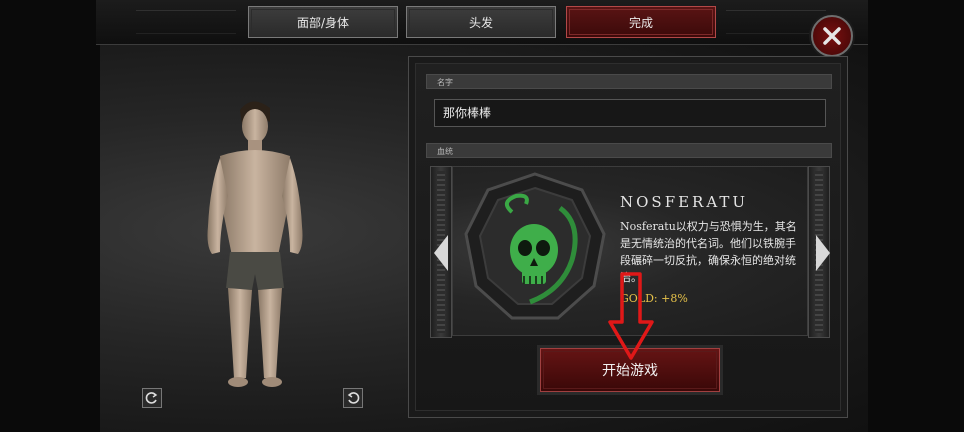 This screenshot has height=432, width=964. Describe the element at coordinates (630, 113) in the screenshot. I see `name-input: 那你棒棒` at that location.